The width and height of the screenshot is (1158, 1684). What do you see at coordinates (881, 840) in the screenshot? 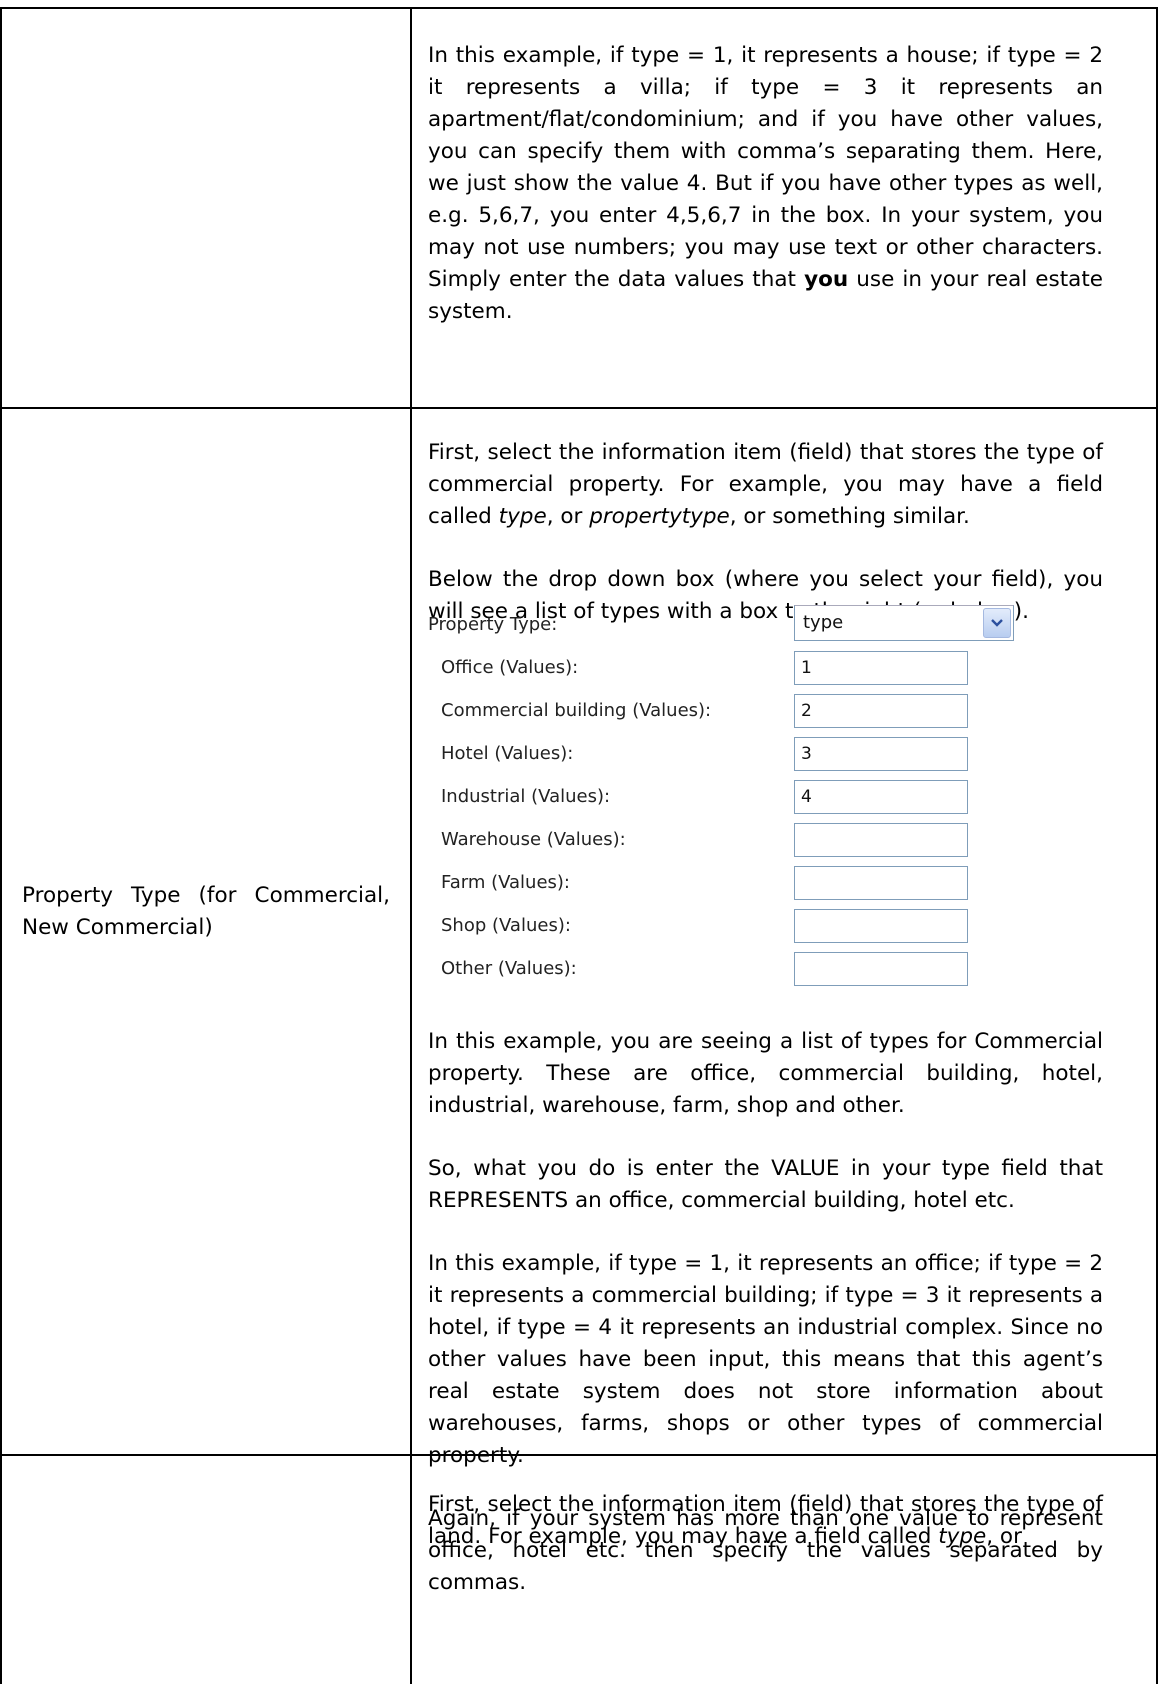
I see `warehouse-values-input` at bounding box center [881, 840].